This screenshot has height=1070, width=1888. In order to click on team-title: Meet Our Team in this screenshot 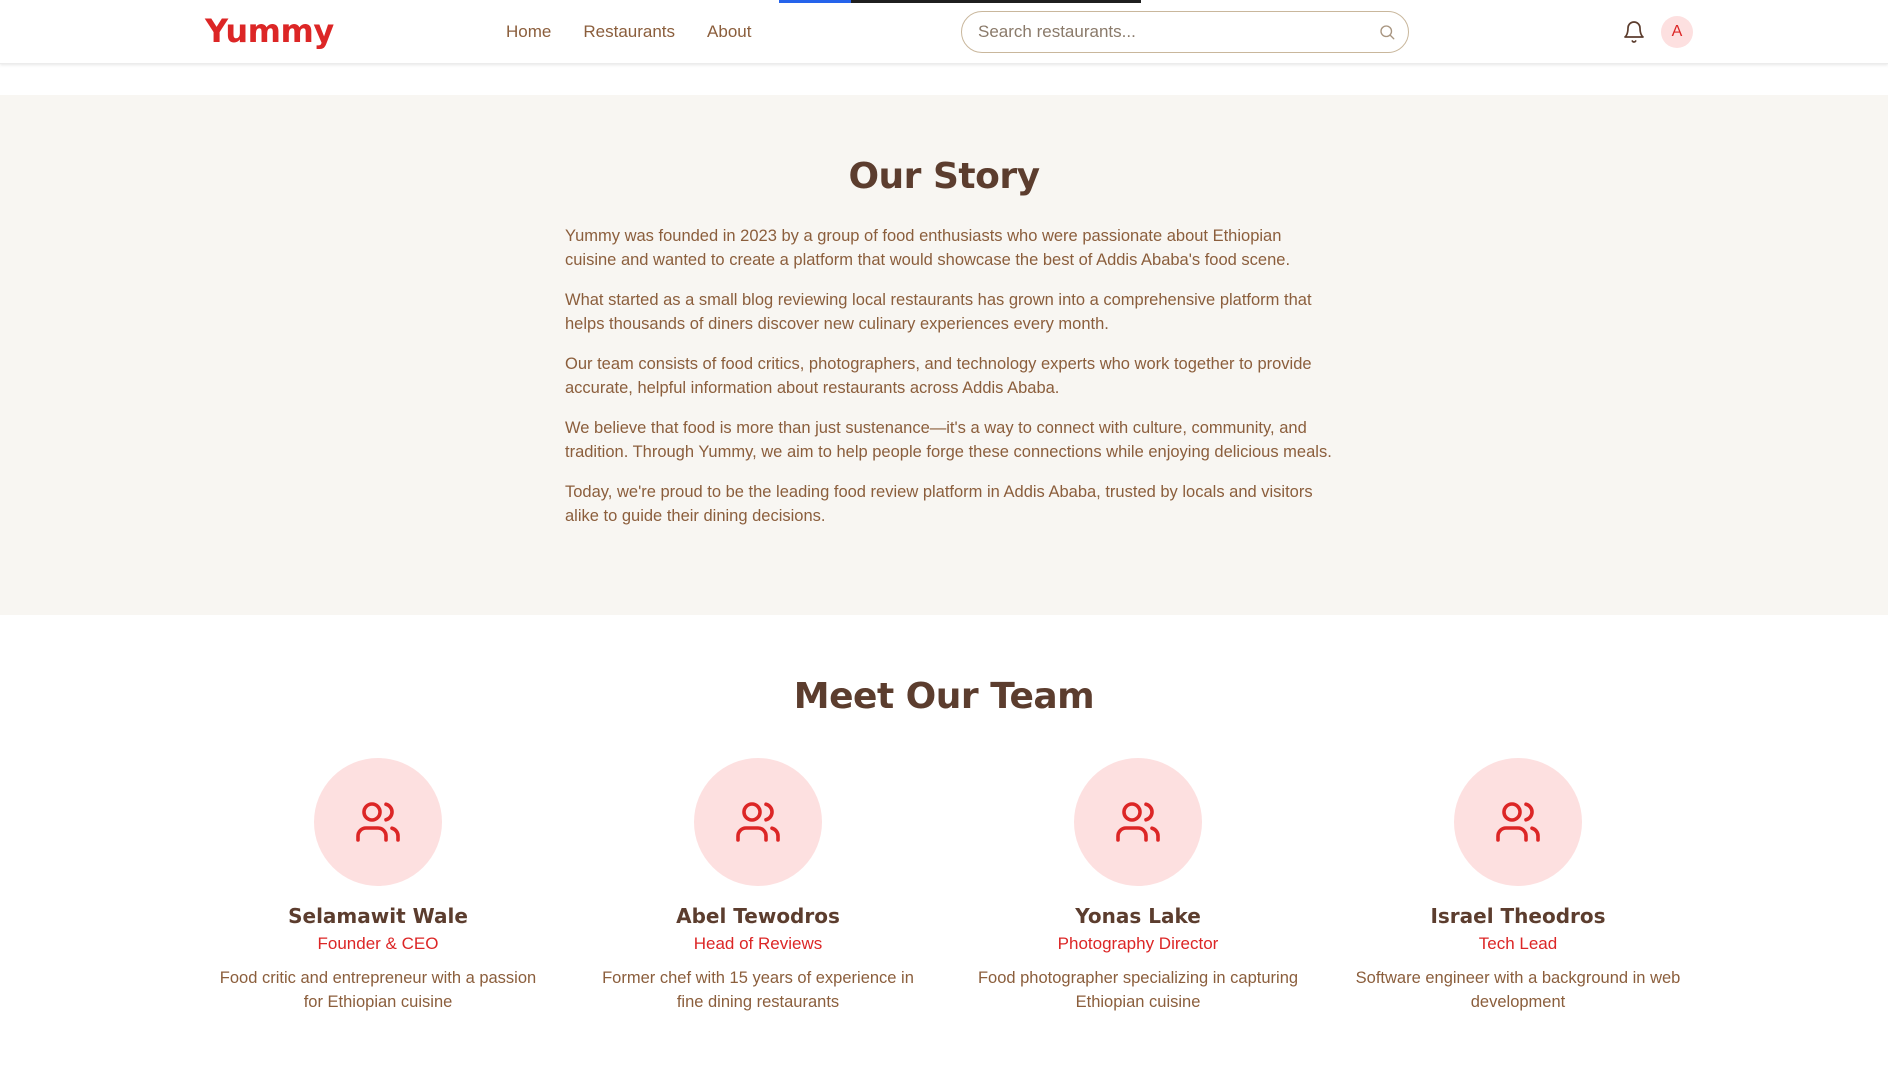, I will do `click(944, 696)`.